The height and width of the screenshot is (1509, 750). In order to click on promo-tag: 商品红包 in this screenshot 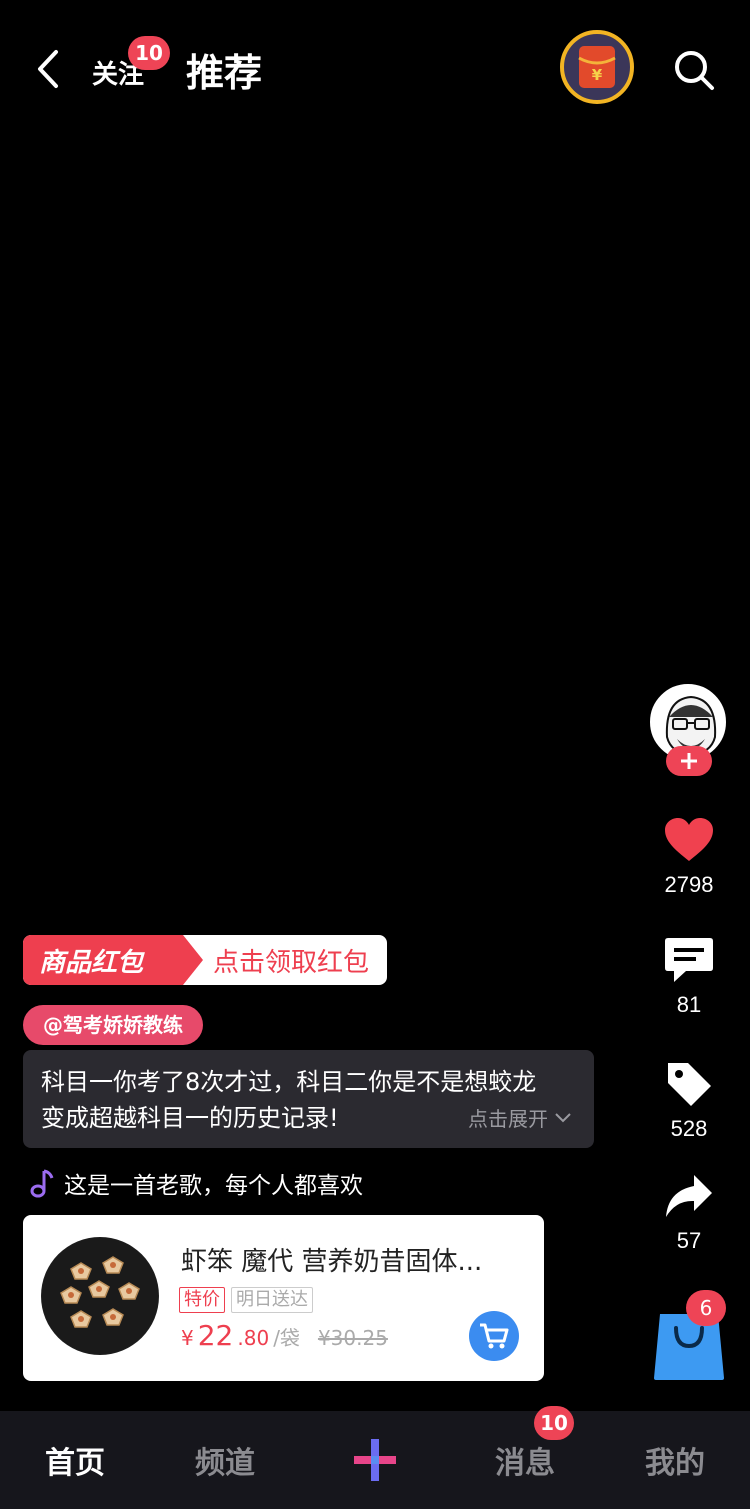, I will do `click(113, 960)`.